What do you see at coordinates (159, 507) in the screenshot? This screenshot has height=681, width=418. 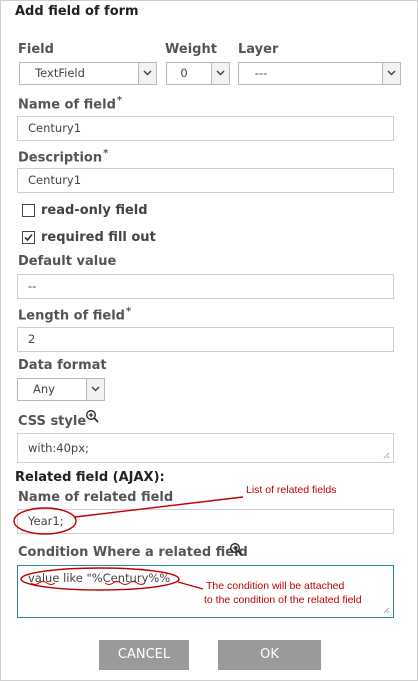 I see `related-name-callout-line` at bounding box center [159, 507].